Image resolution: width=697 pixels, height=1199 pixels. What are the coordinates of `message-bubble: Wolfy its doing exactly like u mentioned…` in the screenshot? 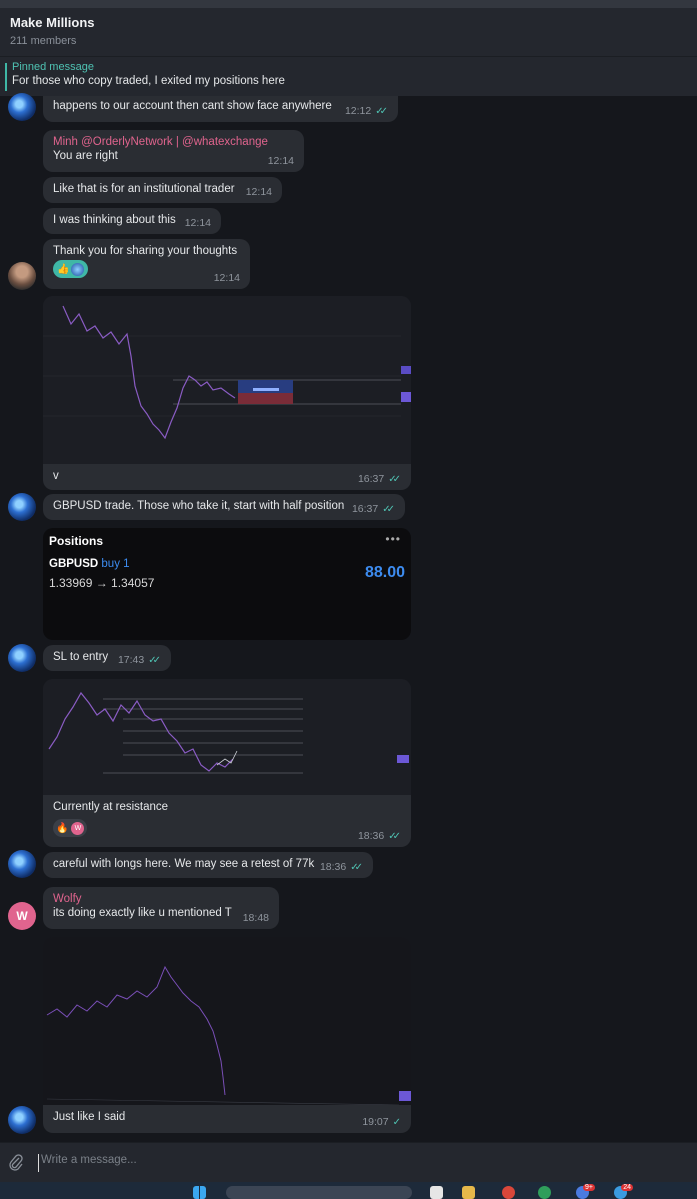 It's located at (161, 908).